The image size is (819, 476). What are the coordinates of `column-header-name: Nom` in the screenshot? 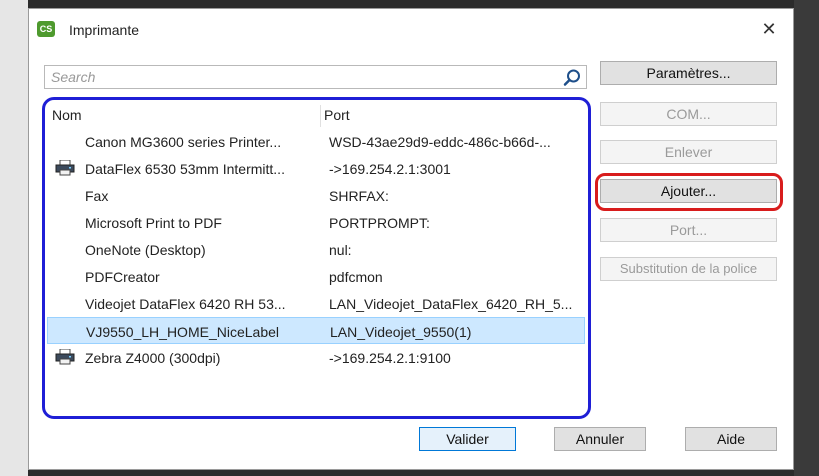 It's located at (67, 115).